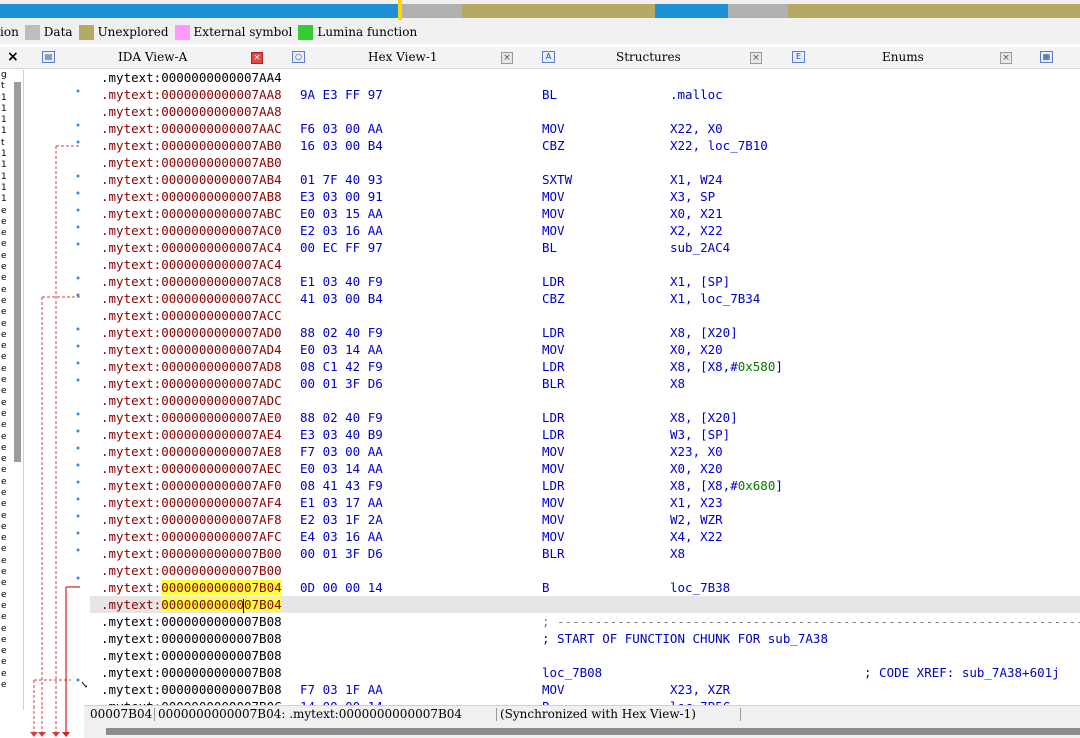 The width and height of the screenshot is (1080, 738). I want to click on instruction-operands: W2, WZR, so click(696, 519).